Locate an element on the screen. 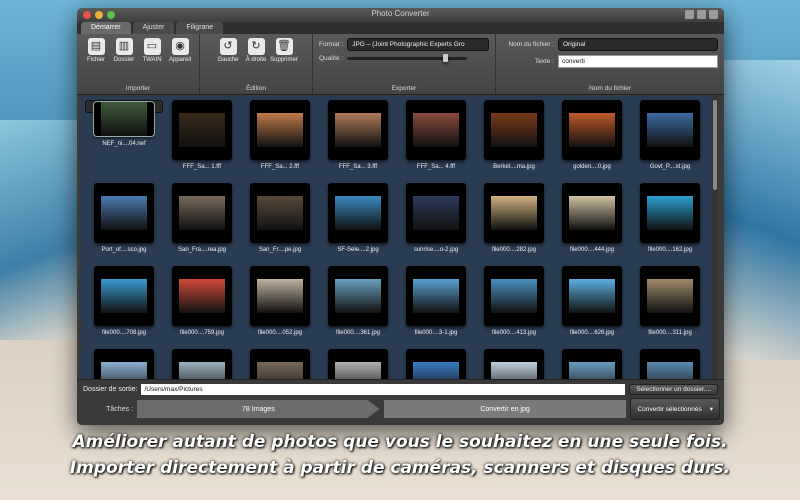 The image size is (800, 500). photo-item: file000....311.jpg is located at coordinates (670, 307).